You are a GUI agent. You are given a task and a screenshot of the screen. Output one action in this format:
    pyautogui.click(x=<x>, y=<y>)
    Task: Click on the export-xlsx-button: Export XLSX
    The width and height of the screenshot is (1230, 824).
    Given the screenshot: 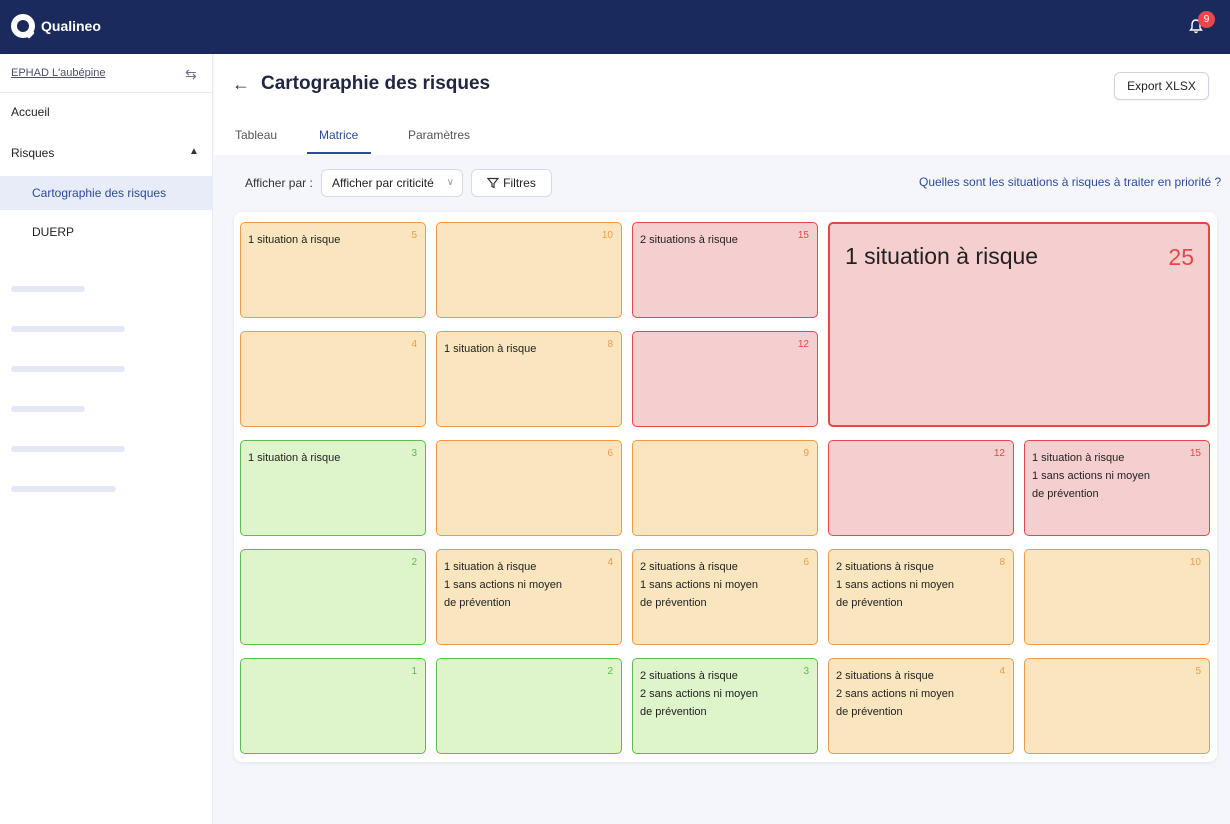 What is the action you would take?
    pyautogui.click(x=1161, y=86)
    